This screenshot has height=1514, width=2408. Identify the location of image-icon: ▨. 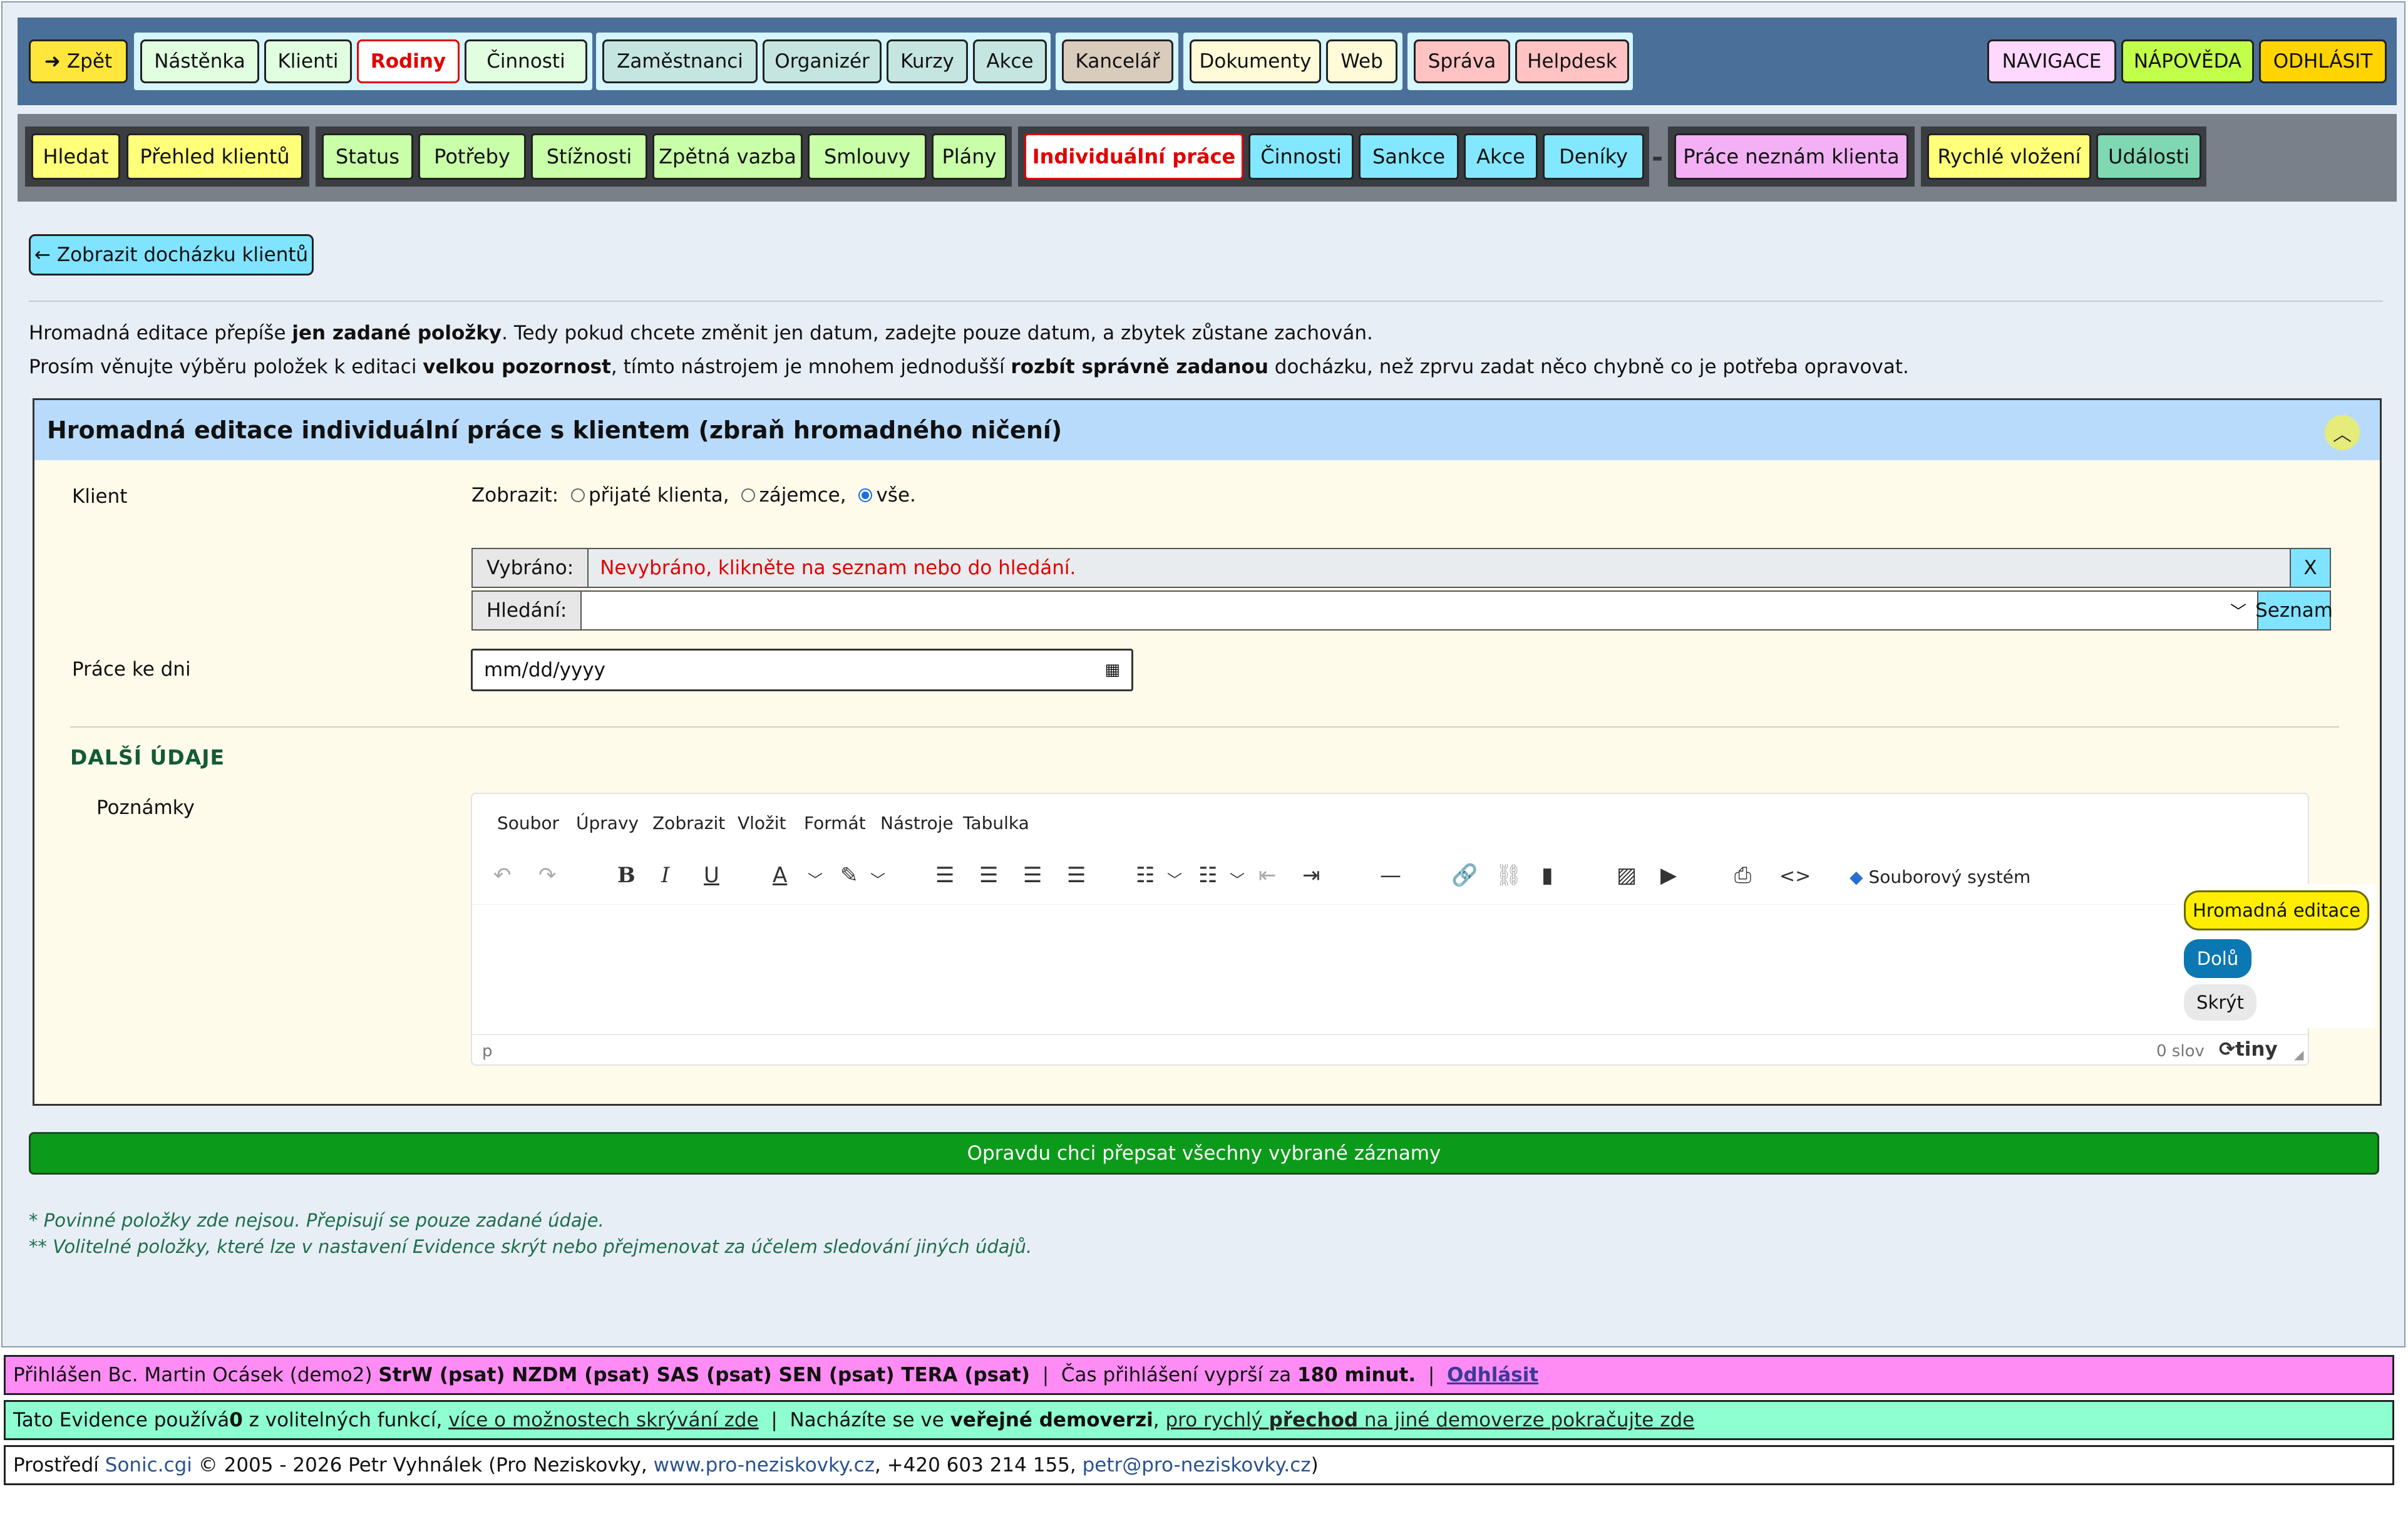
(1627, 875).